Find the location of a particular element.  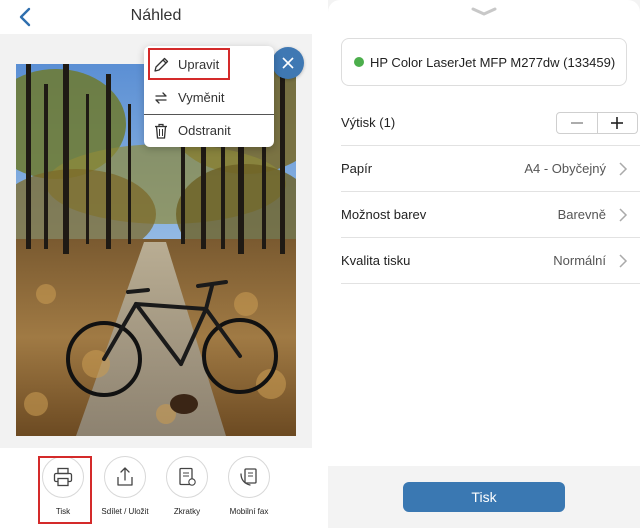

close-icon is located at coordinates (288, 63).